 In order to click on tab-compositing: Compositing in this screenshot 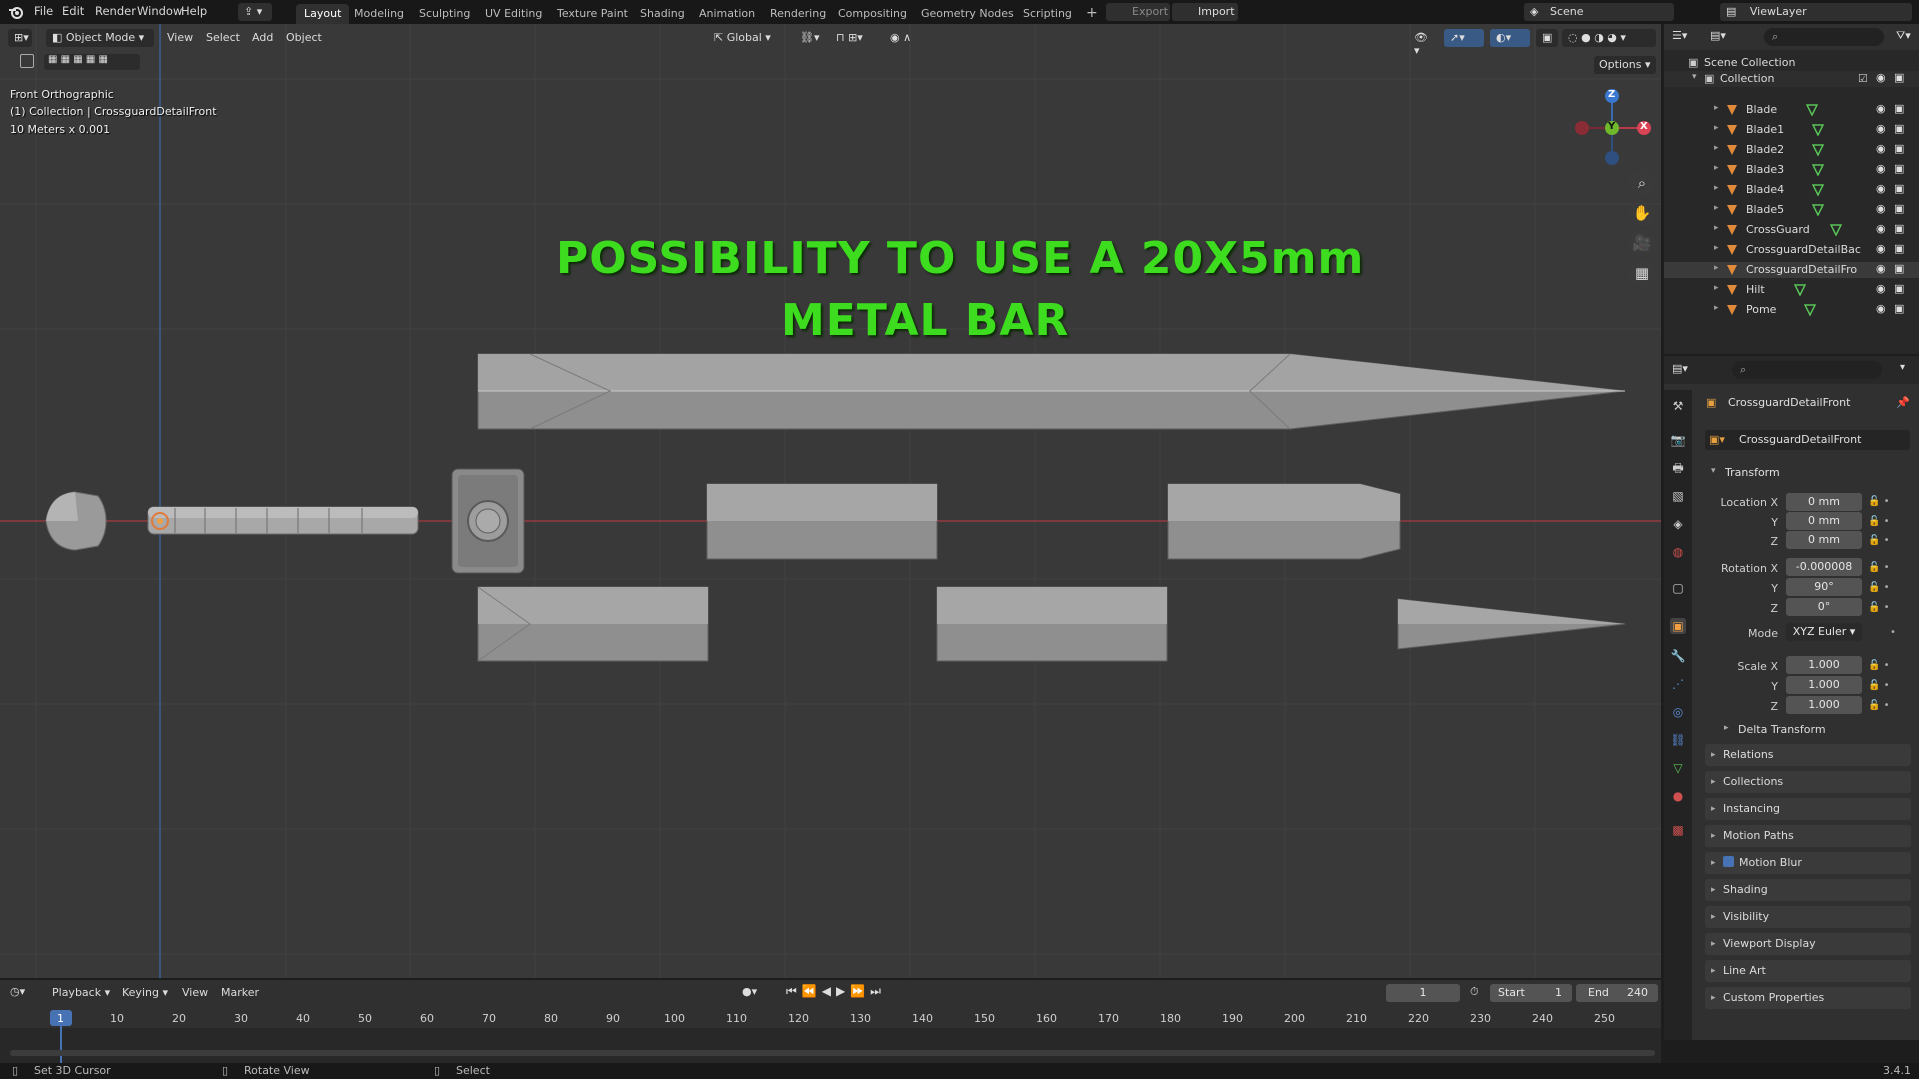, I will do `click(872, 14)`.